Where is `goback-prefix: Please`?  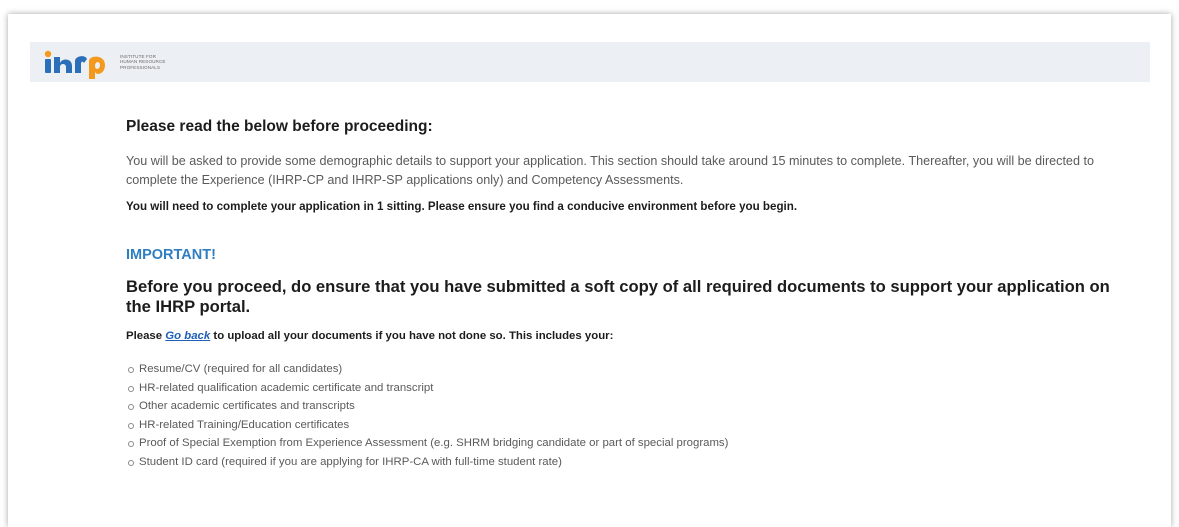 goback-prefix: Please is located at coordinates (146, 336).